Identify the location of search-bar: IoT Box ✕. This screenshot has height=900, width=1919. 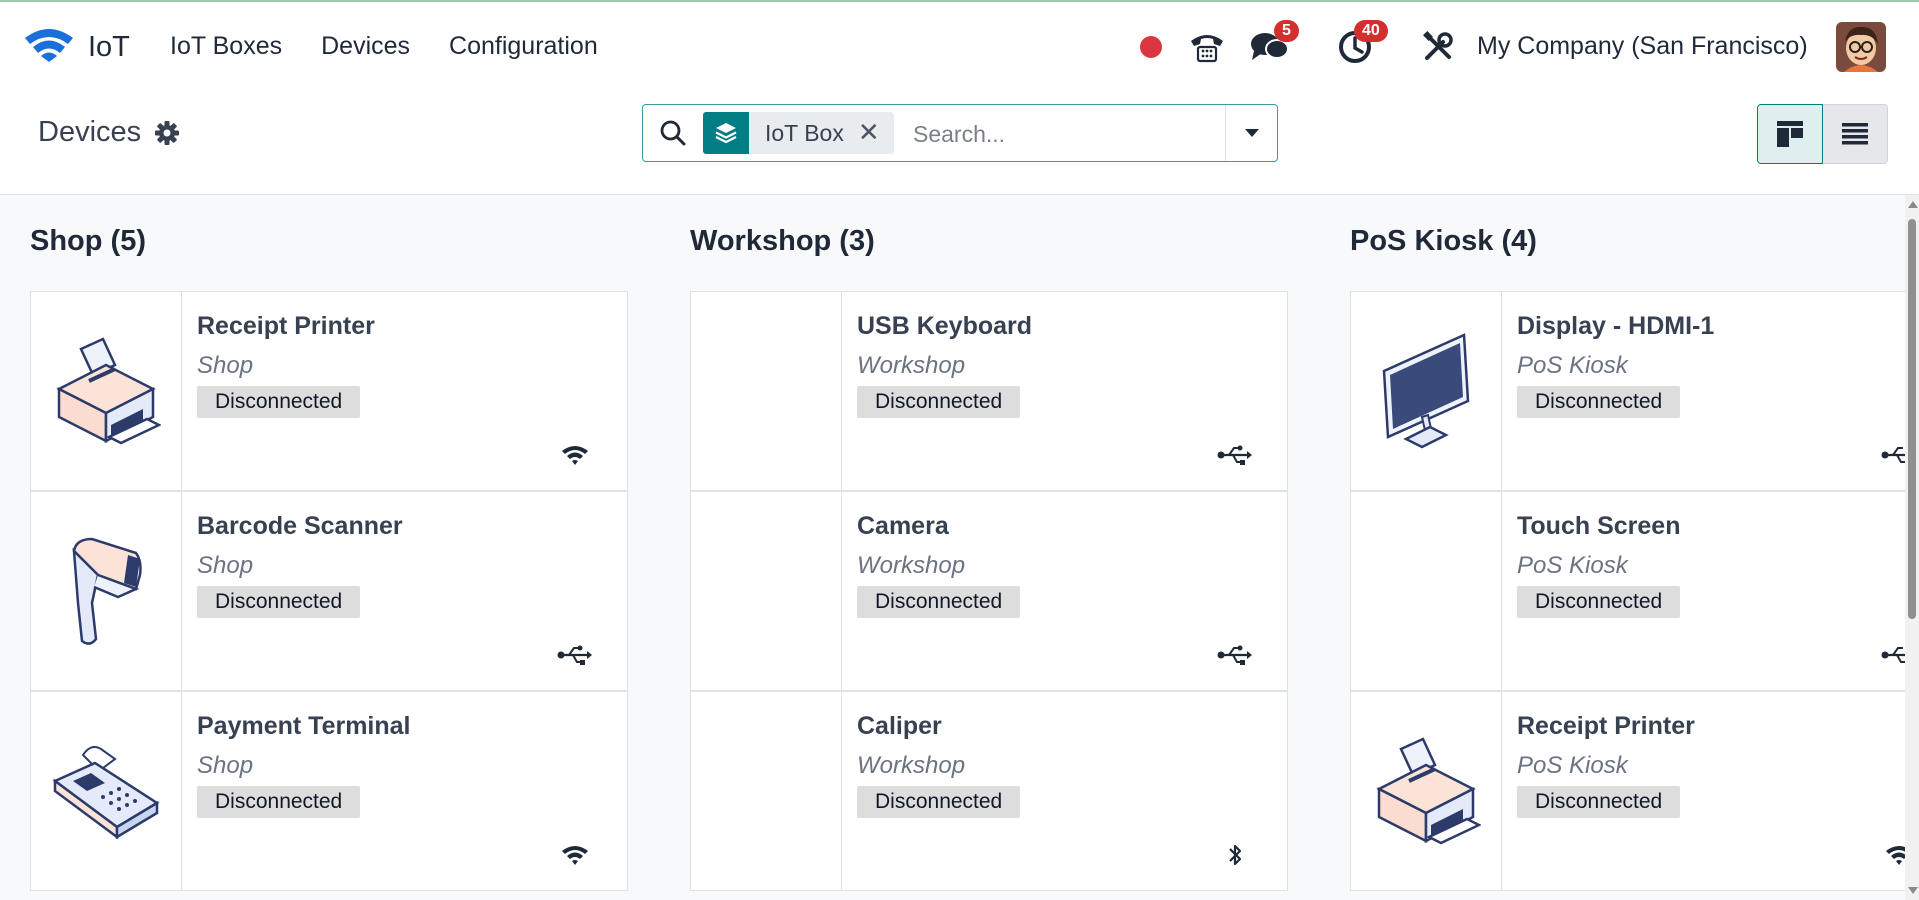
(960, 133).